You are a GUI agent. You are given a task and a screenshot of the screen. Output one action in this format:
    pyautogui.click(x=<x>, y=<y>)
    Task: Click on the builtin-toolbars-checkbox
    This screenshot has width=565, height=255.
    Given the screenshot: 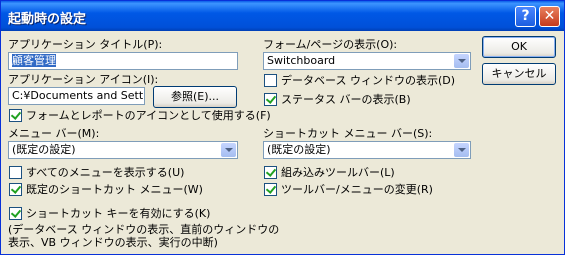 What is the action you would take?
    pyautogui.click(x=270, y=172)
    